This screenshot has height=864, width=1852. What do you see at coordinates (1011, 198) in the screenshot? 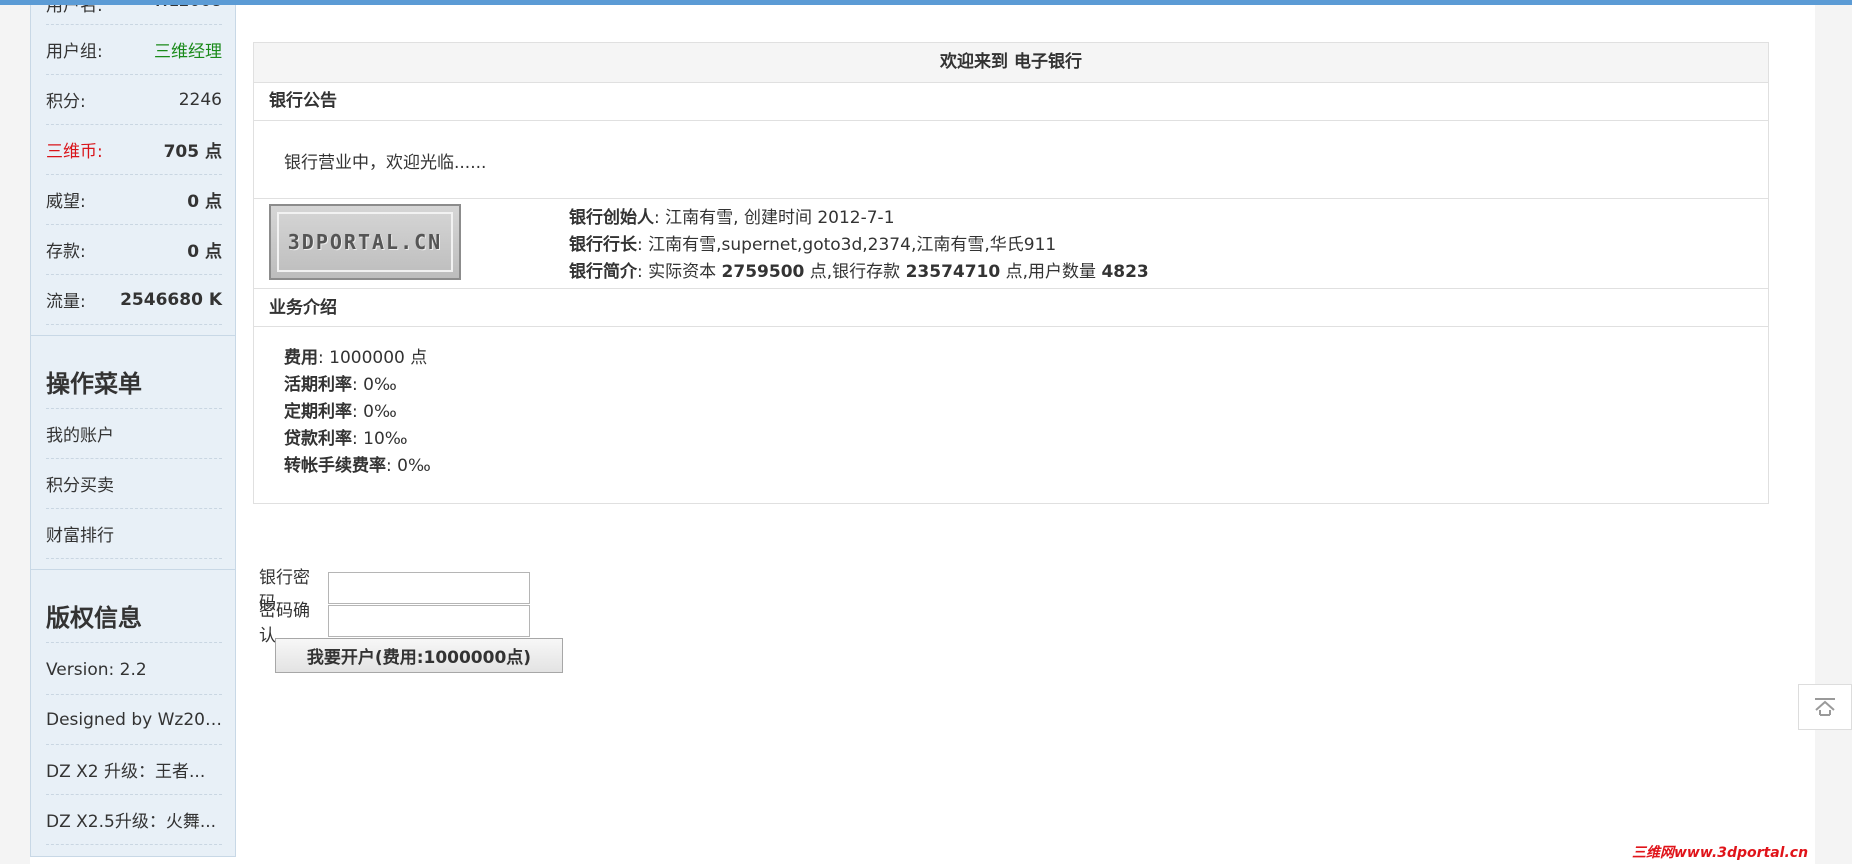
I see `info-divider` at bounding box center [1011, 198].